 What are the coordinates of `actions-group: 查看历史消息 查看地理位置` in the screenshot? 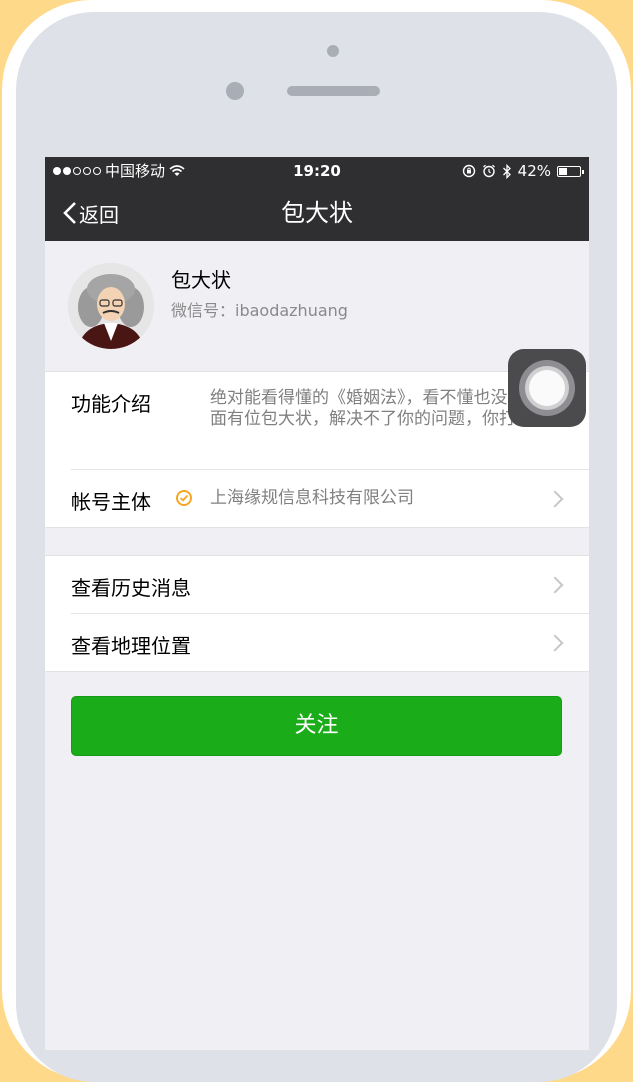 It's located at (317, 613).